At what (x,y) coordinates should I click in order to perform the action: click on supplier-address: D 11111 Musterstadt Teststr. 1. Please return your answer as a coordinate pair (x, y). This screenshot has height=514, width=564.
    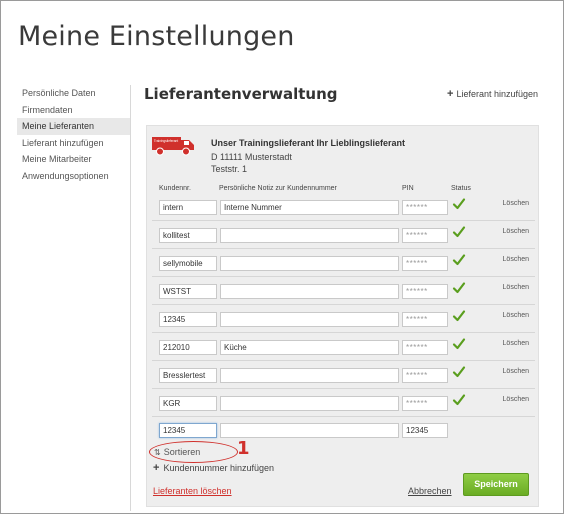
    Looking at the image, I should click on (251, 163).